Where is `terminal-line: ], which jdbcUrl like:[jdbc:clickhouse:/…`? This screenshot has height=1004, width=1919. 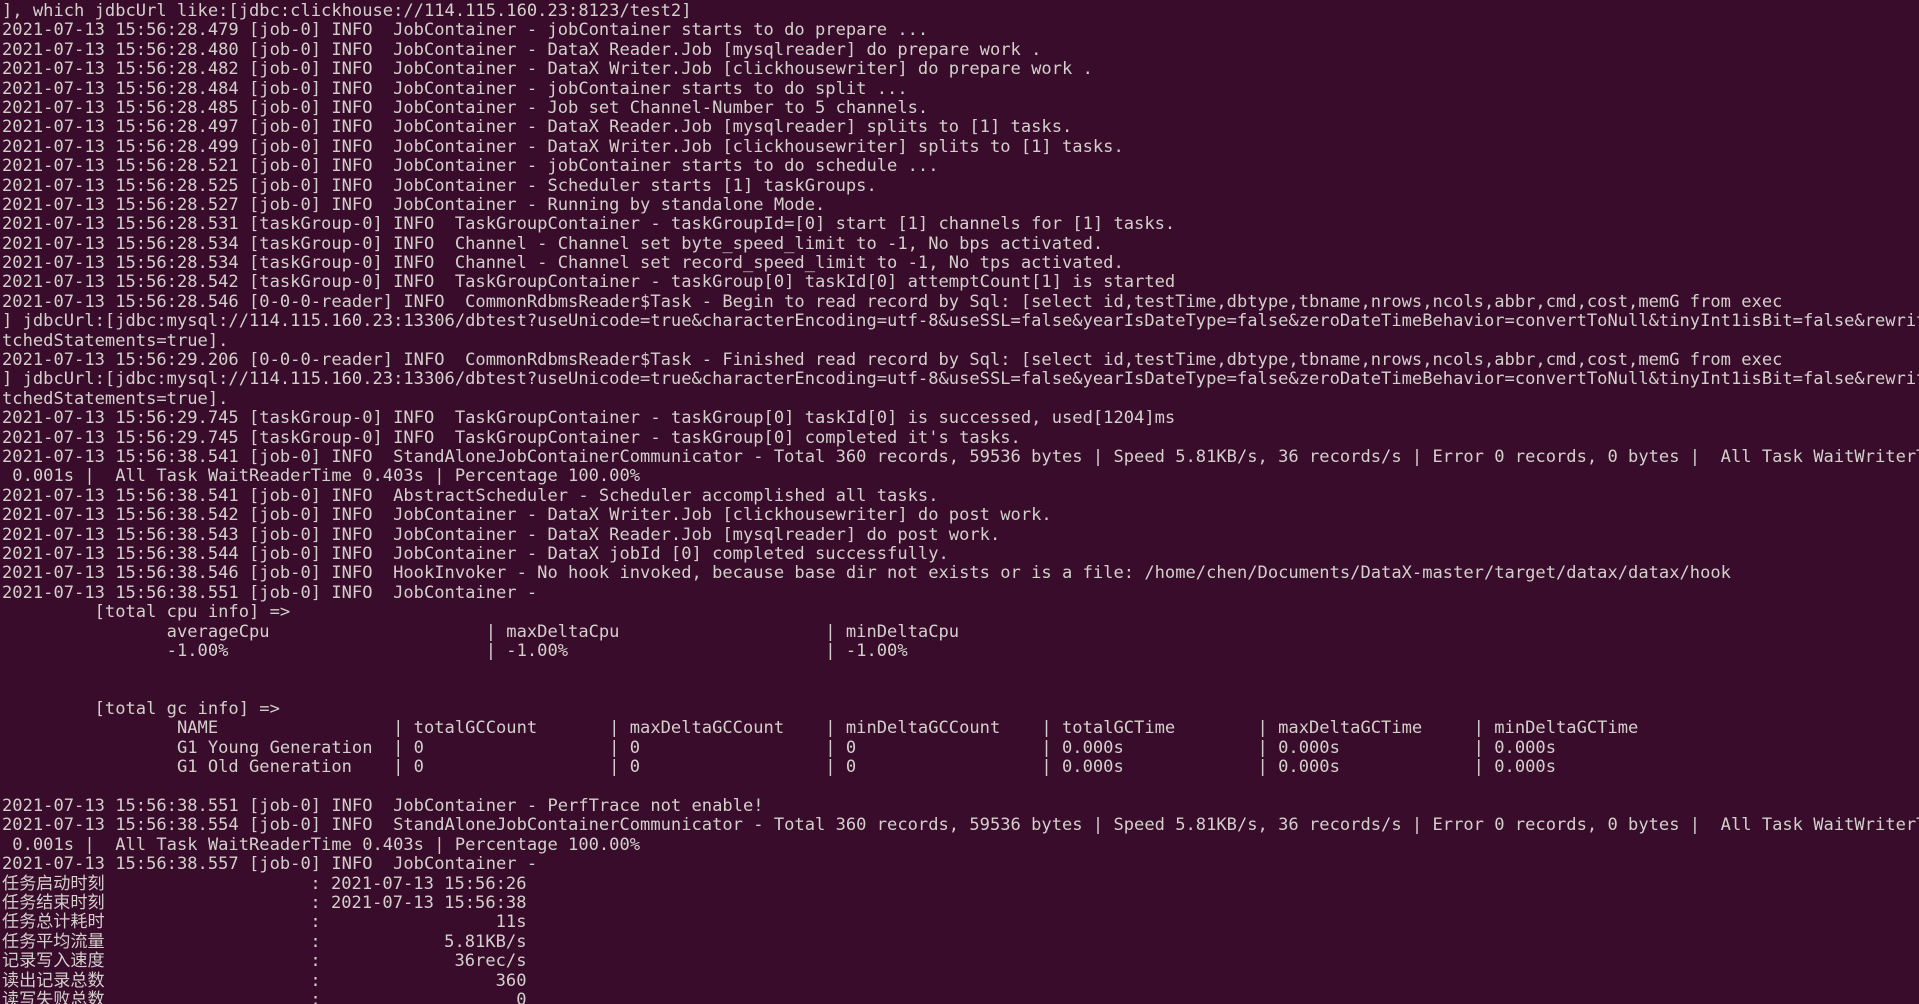
terminal-line: ], which jdbcUrl like:[jdbc:clickhouse:/… is located at coordinates (347, 11).